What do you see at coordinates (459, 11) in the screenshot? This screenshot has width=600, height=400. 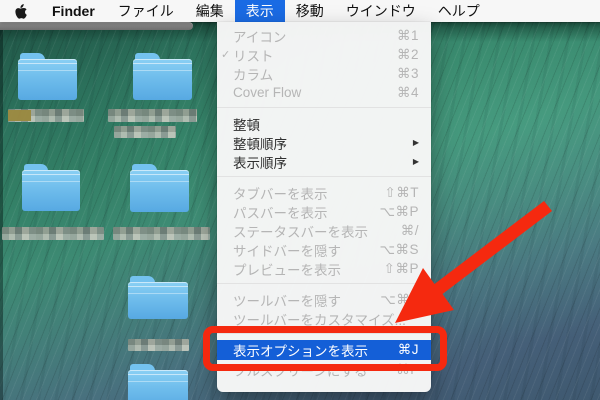 I see `menubar-item-help: ヘルプ` at bounding box center [459, 11].